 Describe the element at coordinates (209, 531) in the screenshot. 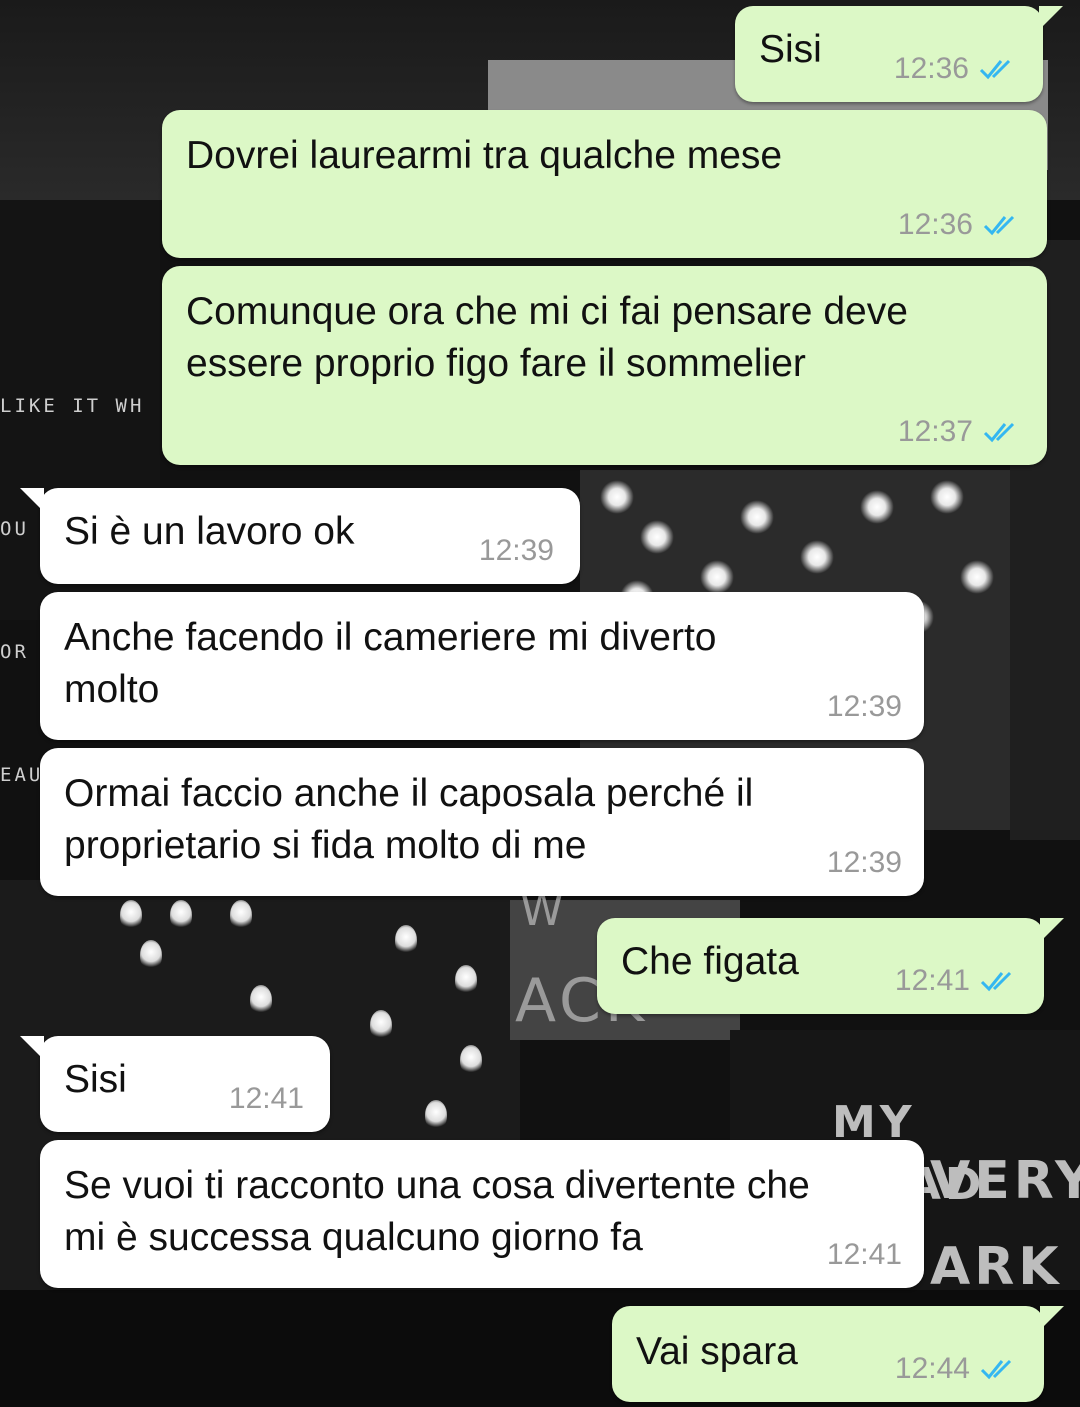

I see `message-text: Si è un lavoro ok` at that location.